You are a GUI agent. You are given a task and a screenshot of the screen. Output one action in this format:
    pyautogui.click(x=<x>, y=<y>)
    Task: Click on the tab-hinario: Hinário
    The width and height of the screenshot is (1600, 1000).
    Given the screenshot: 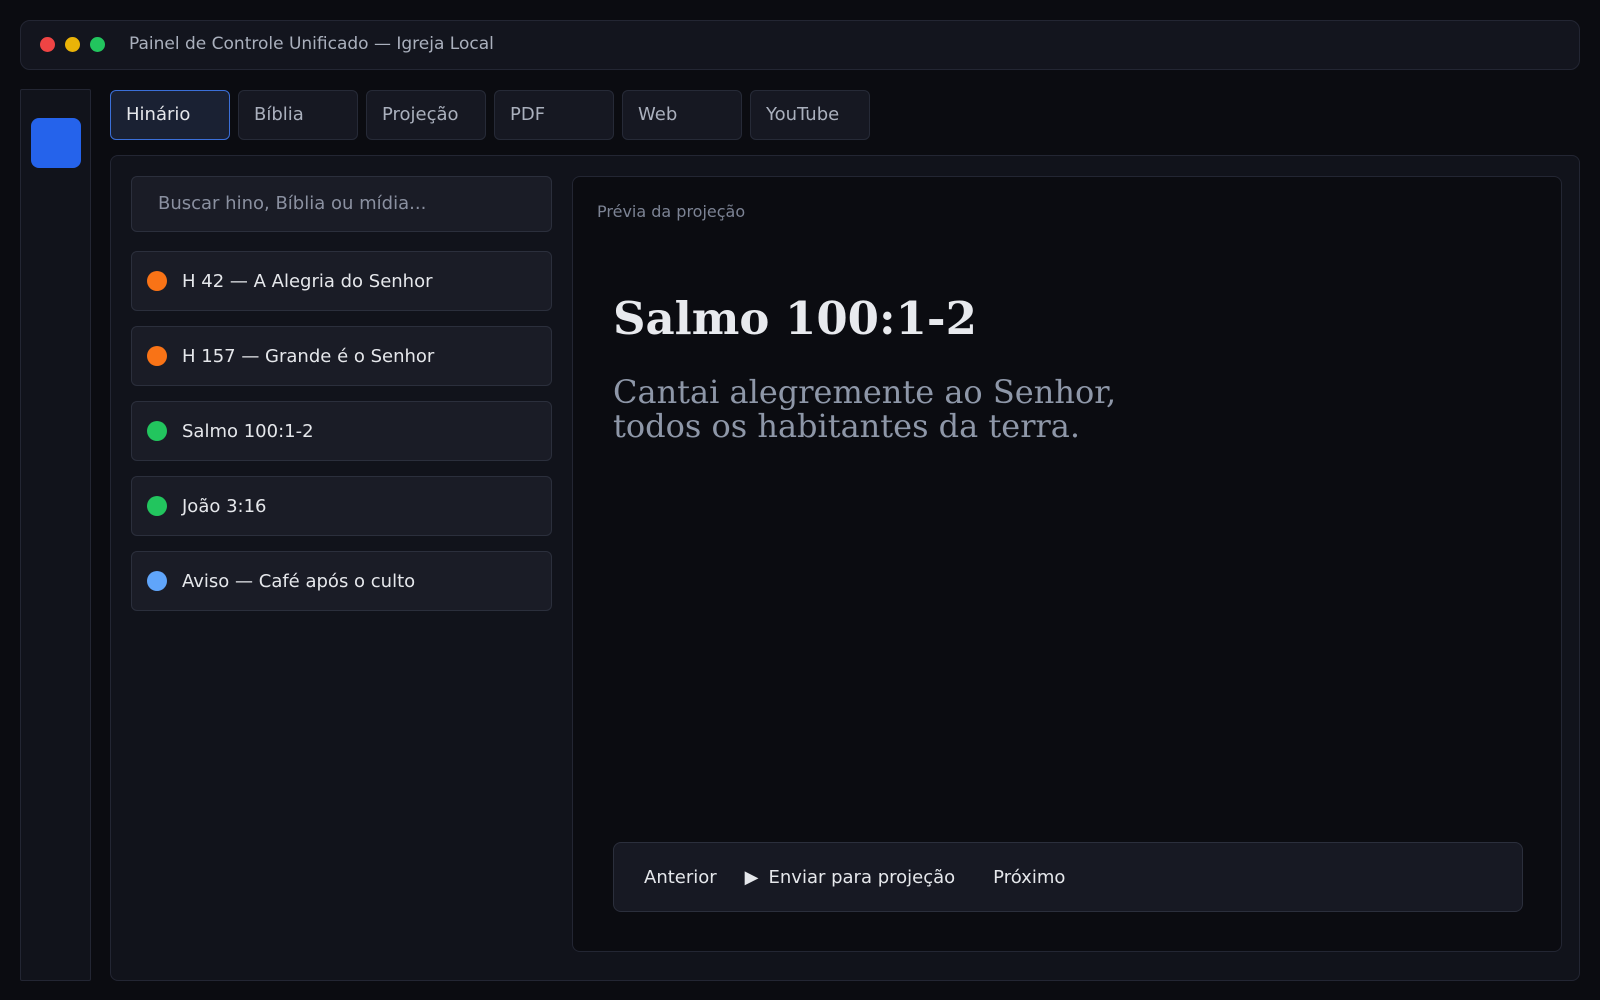 What is the action you would take?
    pyautogui.click(x=170, y=115)
    